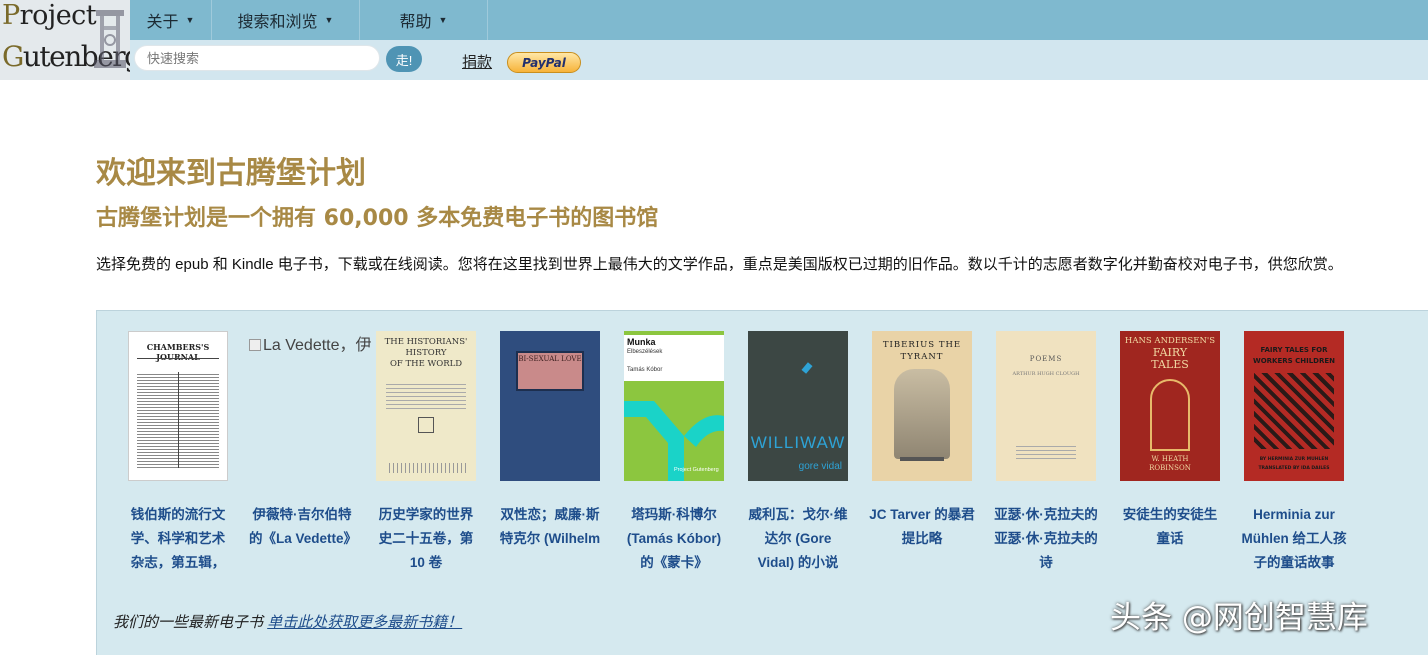  I want to click on latest-books-note-text: 我们的一些最新电子书, so click(188, 622).